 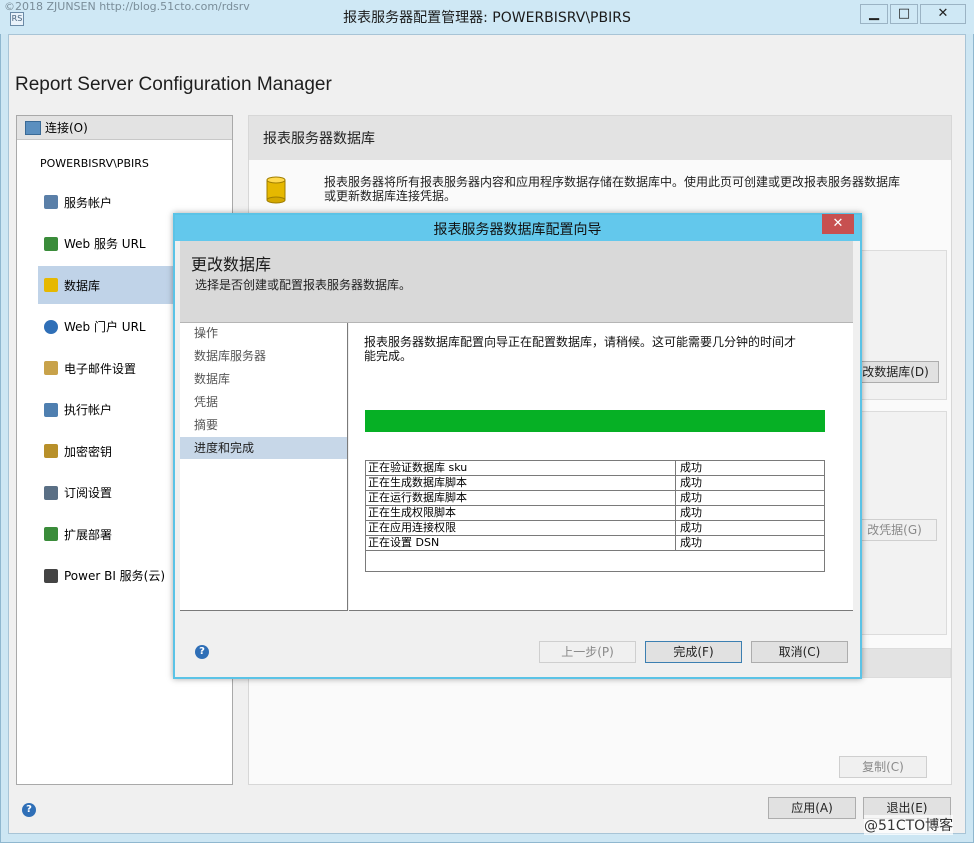 I want to click on nav-item: 订阅设置, so click(x=106, y=493).